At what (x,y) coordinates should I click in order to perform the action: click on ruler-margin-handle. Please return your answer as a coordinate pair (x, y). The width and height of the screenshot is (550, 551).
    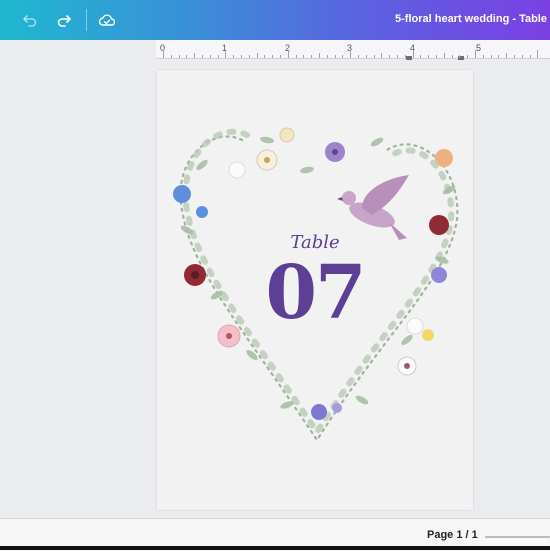
    Looking at the image, I should click on (409, 58).